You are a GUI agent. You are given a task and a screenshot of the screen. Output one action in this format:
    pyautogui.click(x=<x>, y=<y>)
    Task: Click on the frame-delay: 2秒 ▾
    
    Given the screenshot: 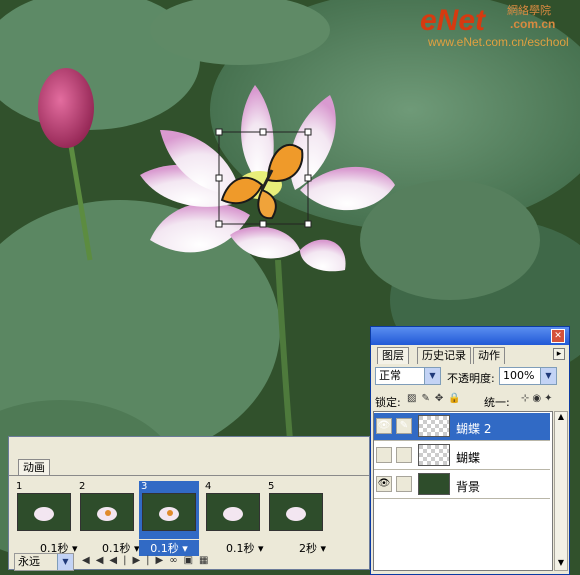 What is the action you would take?
    pyautogui.click(x=312, y=548)
    